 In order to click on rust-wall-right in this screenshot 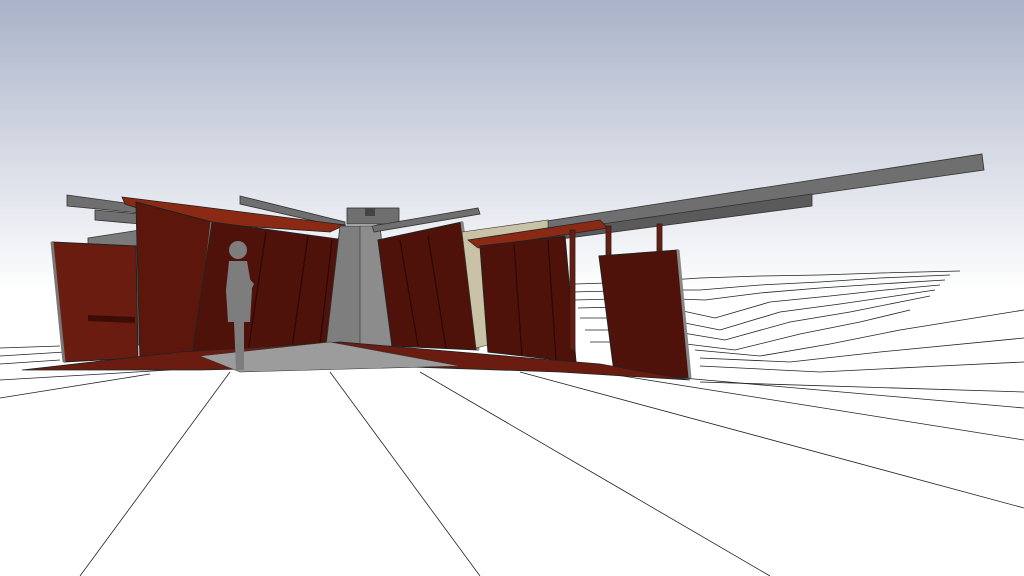, I will do `click(528, 299)`.